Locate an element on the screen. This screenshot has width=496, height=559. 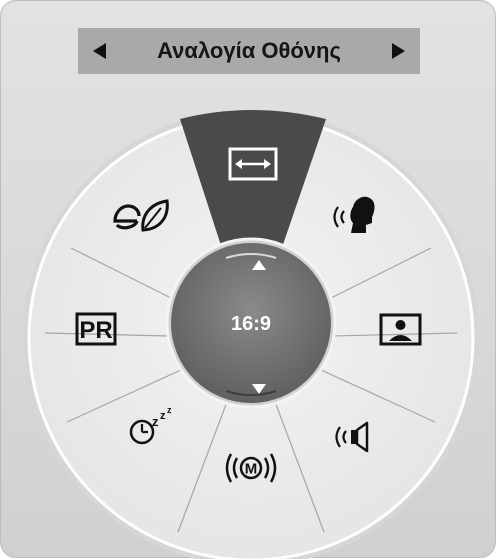
program-edit-icon: PR is located at coordinates (96, 329).